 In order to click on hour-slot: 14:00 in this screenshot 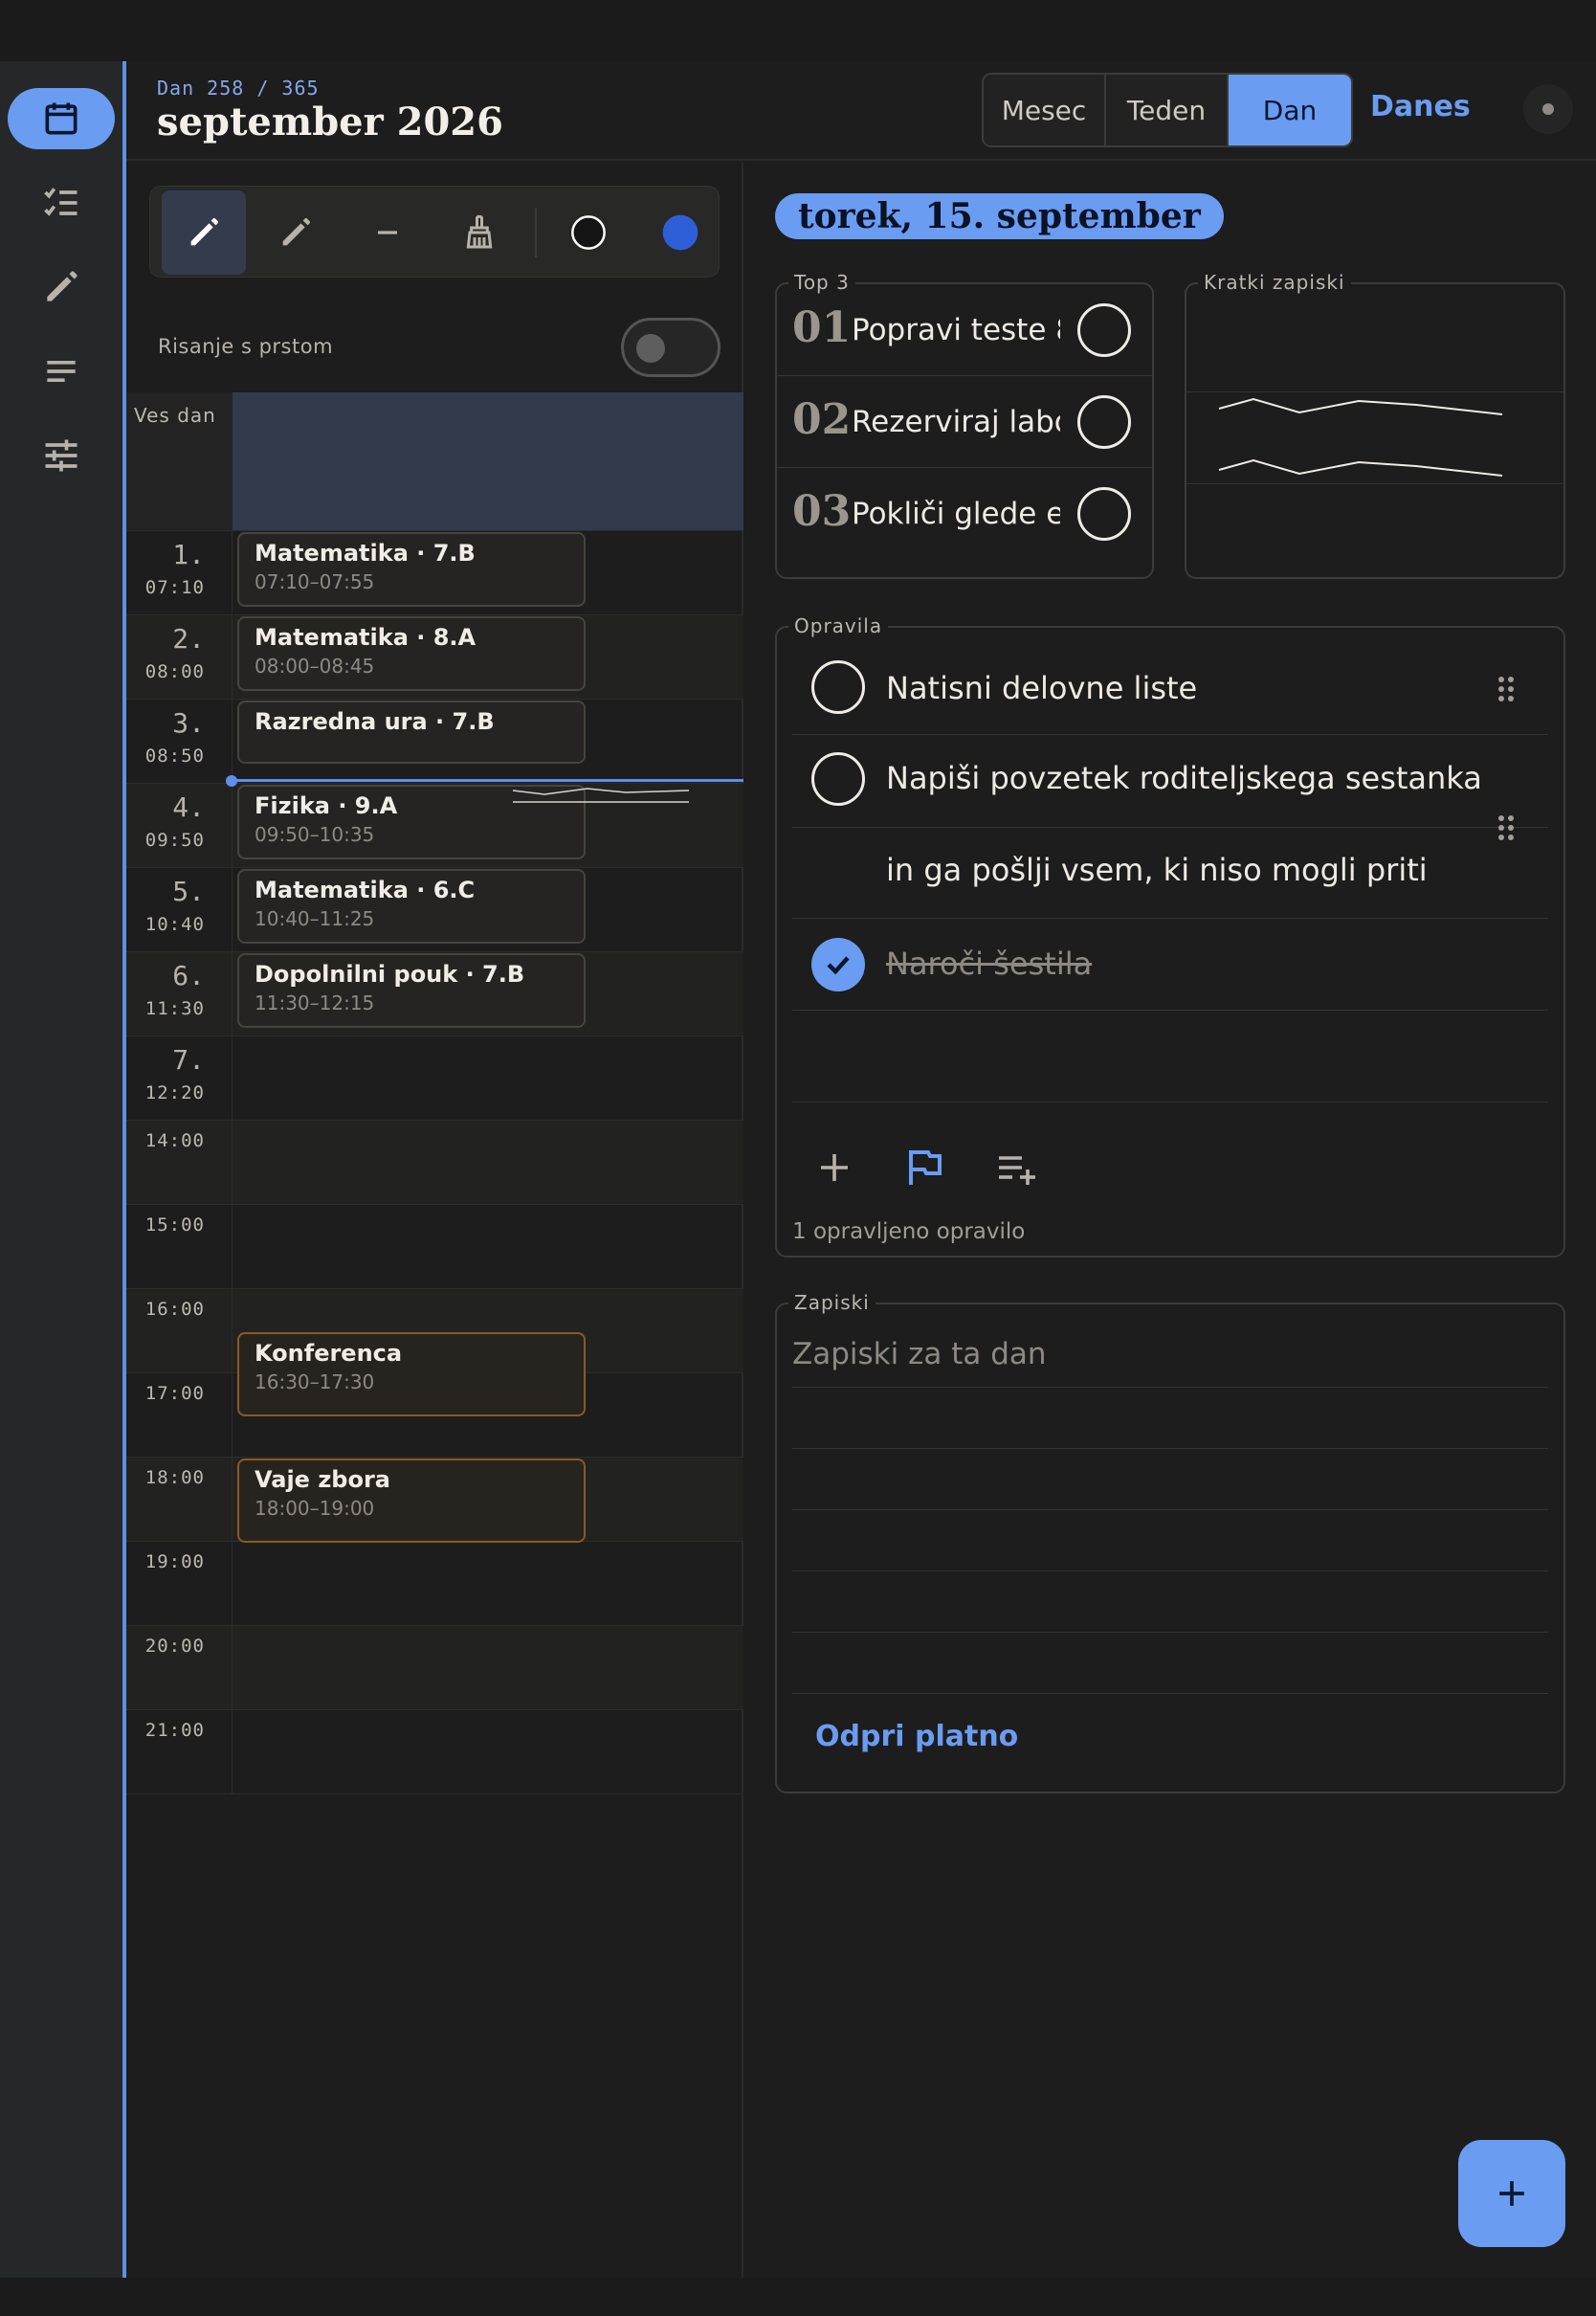, I will do `click(435, 1162)`.